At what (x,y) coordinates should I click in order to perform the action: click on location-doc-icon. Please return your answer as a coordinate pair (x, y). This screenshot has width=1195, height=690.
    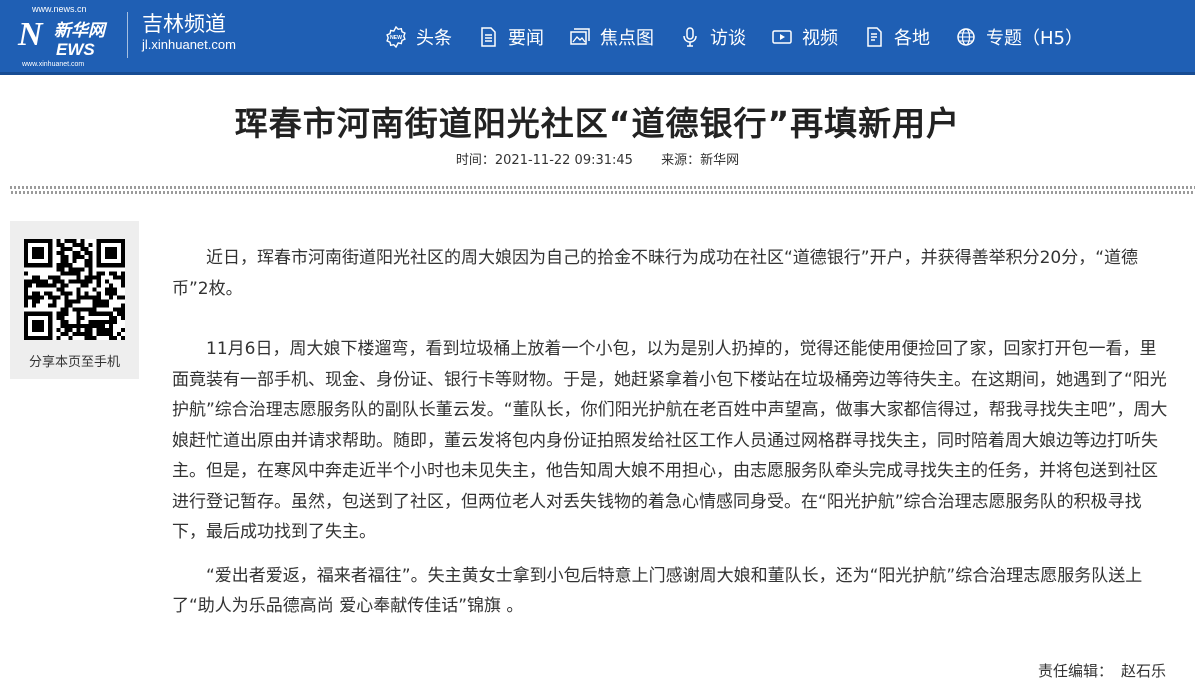
    Looking at the image, I should click on (874, 37).